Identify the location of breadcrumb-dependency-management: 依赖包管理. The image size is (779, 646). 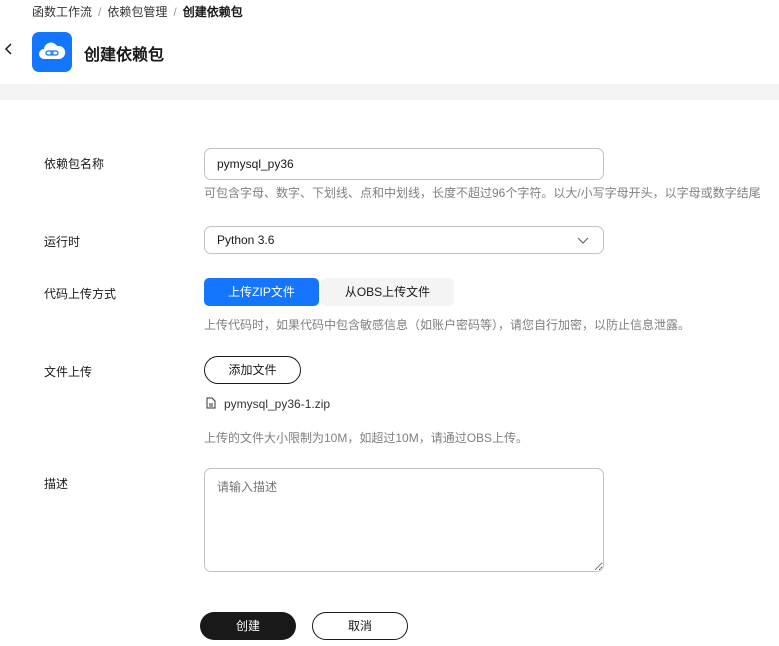
(137, 12).